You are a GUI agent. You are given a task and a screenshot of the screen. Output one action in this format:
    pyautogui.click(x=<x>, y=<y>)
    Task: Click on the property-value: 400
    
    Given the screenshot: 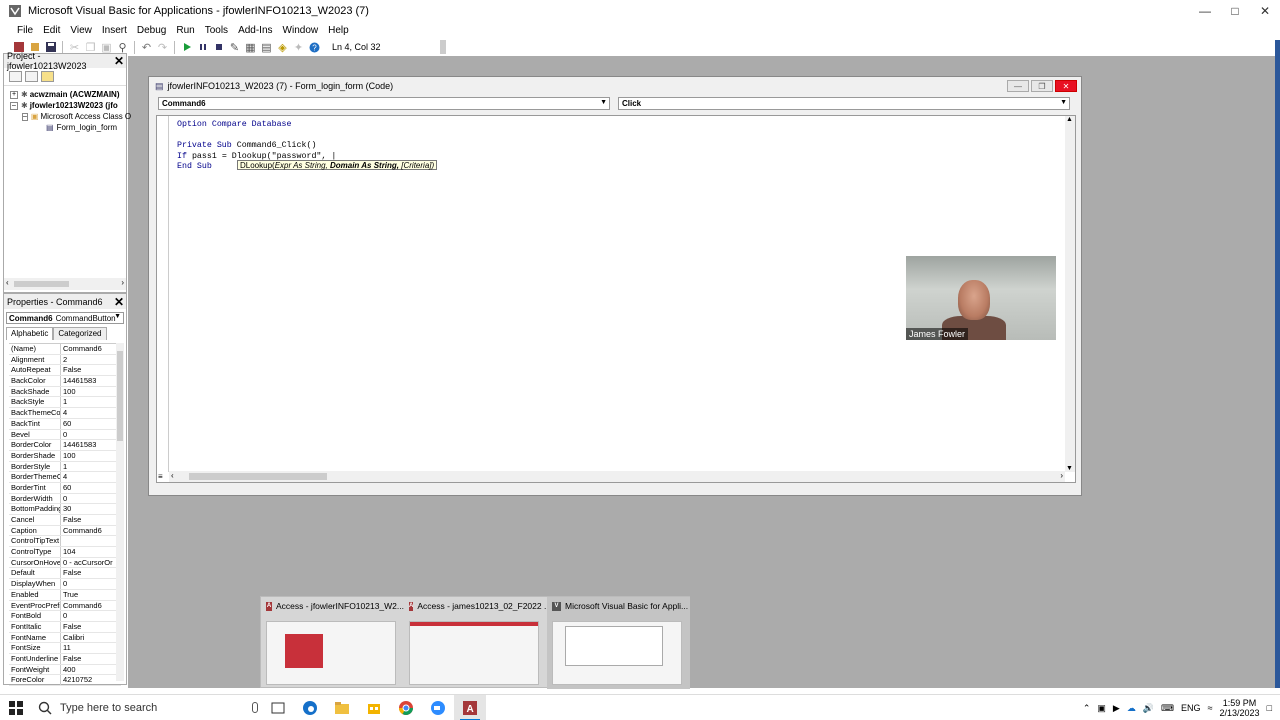 What is the action you would take?
    pyautogui.click(x=68, y=670)
    